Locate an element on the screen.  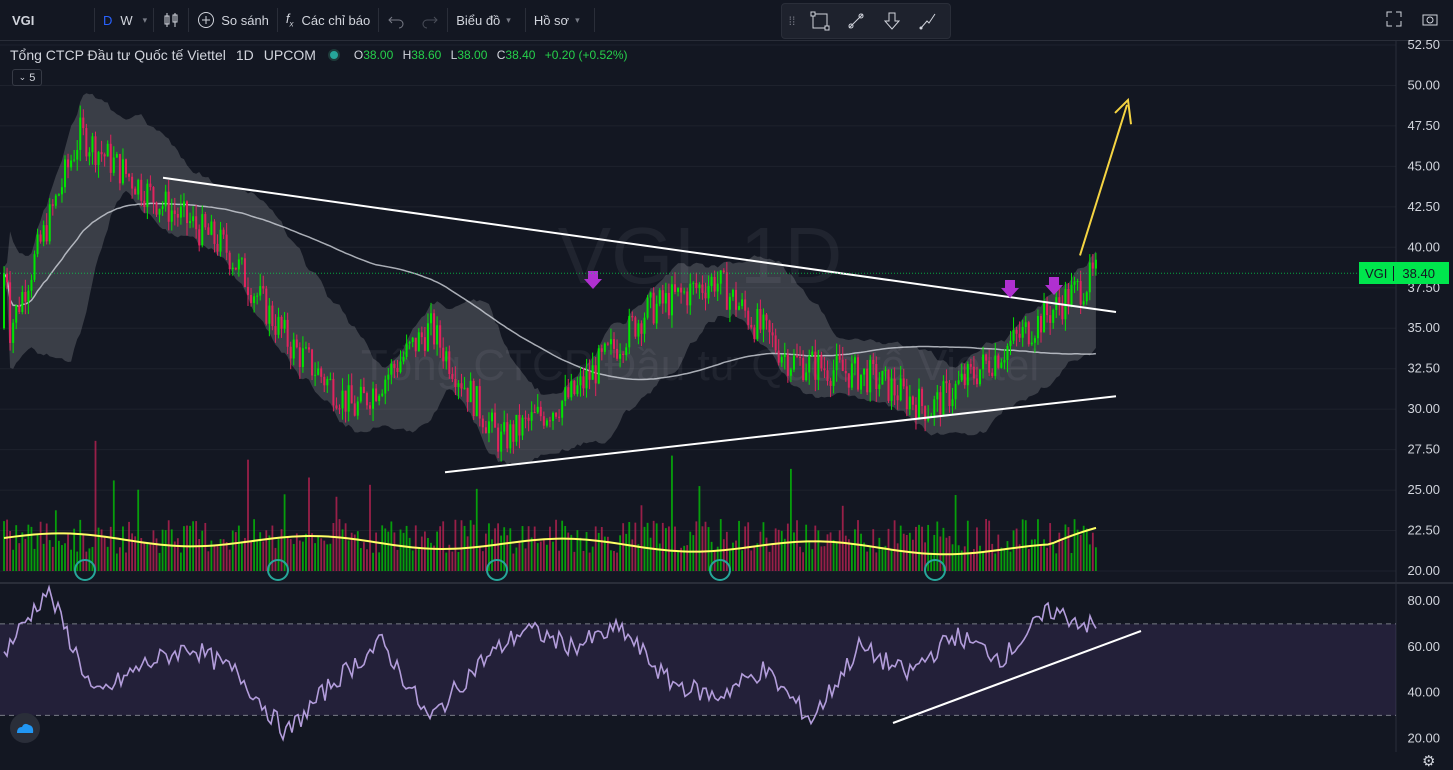
arrow-marker-tool-button is located at coordinates (892, 21).